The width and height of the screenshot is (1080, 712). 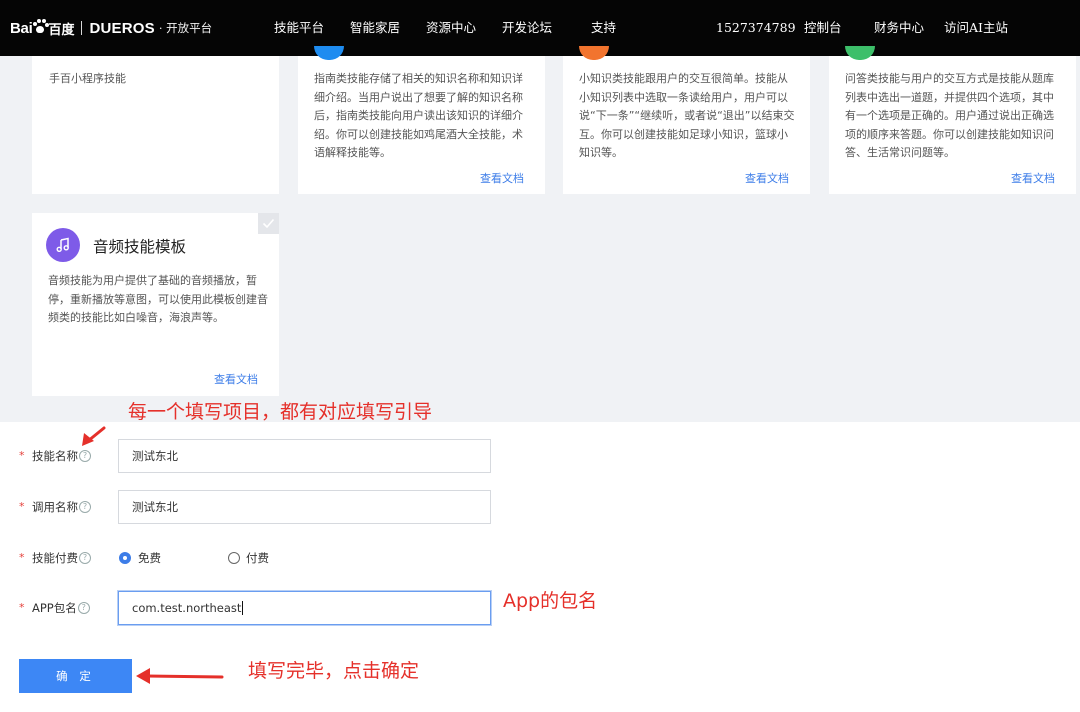 I want to click on form-row-payment: * 技能付费? 免费 付费, so click(x=300, y=558).